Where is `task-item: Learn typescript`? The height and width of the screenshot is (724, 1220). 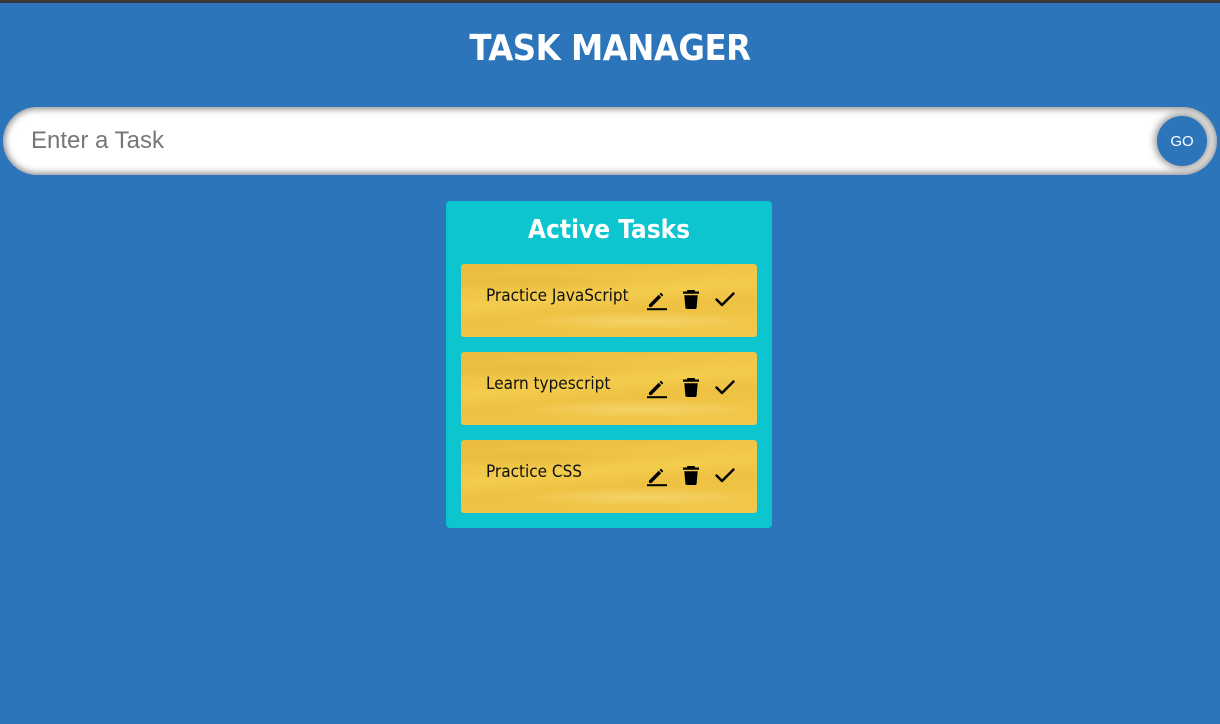 task-item: Learn typescript is located at coordinates (609, 388).